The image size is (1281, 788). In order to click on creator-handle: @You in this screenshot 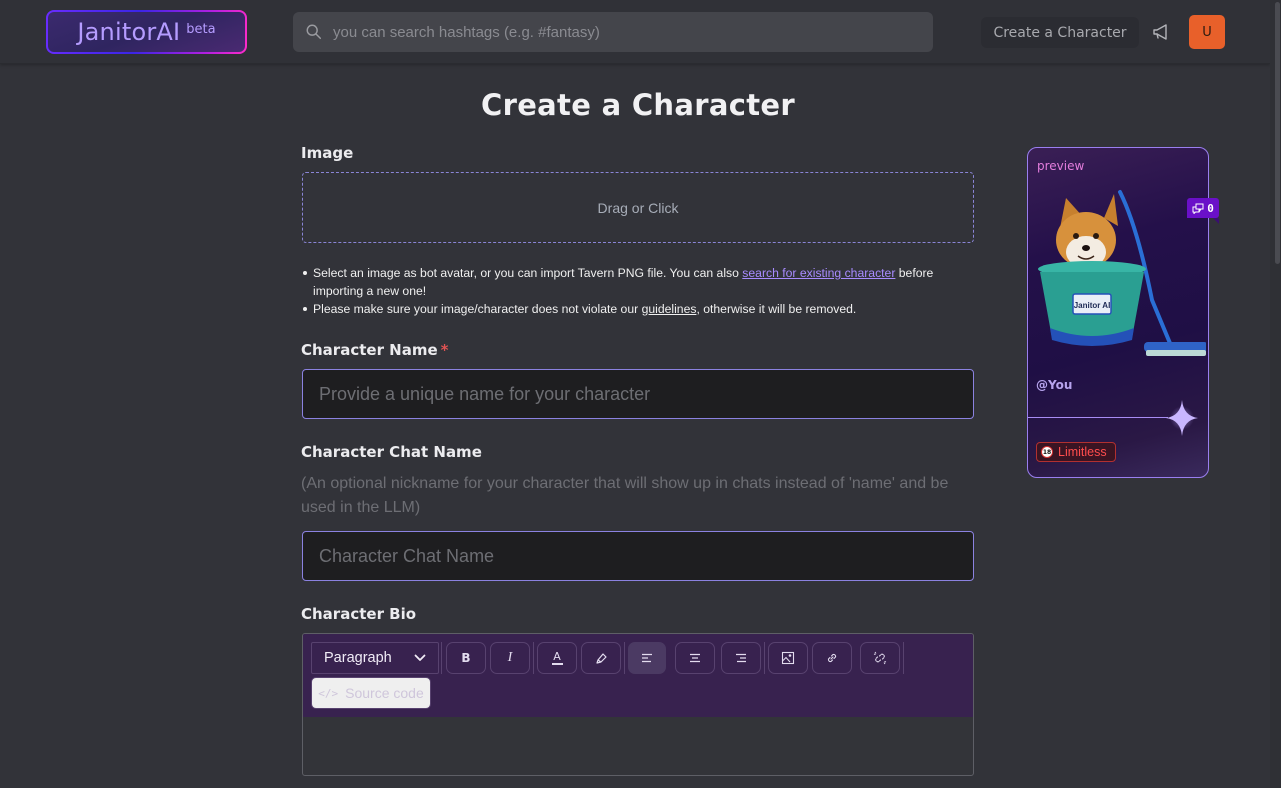, I will do `click(1054, 385)`.